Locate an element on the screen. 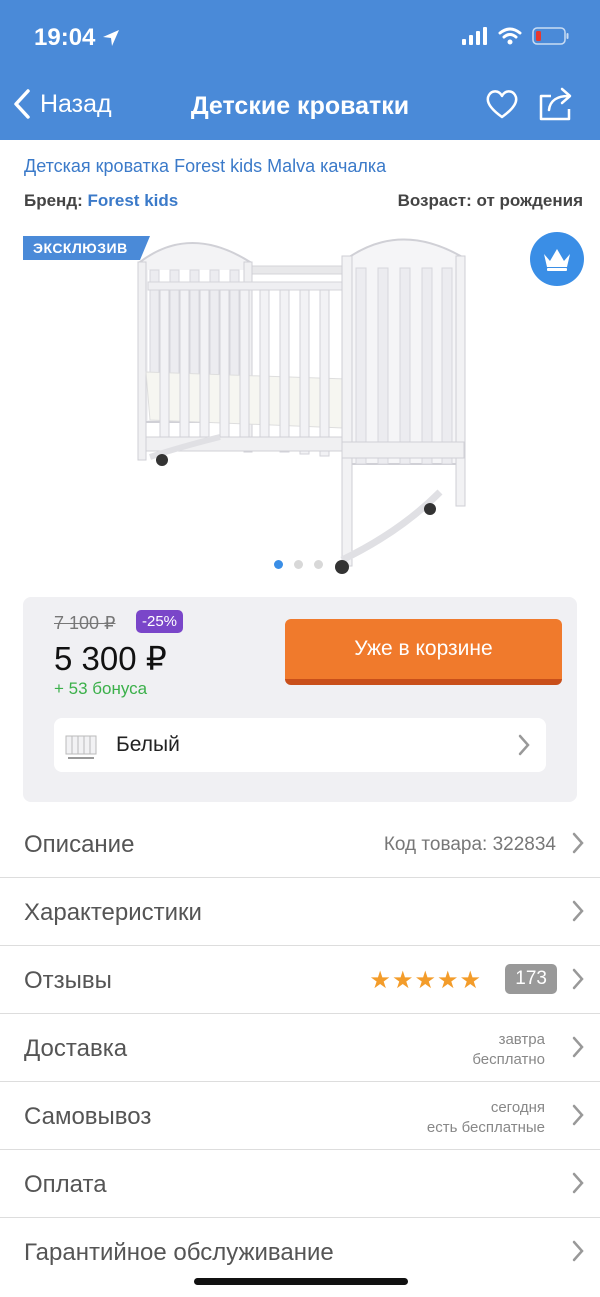 The image size is (600, 1297). gallery-dots is located at coordinates (298, 564).